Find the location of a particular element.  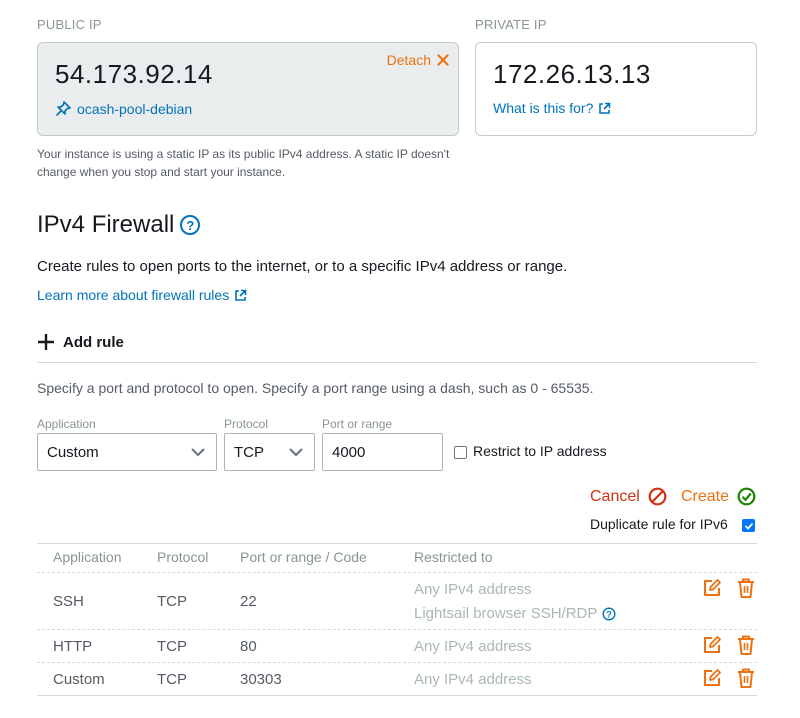

port-input: 4000 is located at coordinates (382, 452).